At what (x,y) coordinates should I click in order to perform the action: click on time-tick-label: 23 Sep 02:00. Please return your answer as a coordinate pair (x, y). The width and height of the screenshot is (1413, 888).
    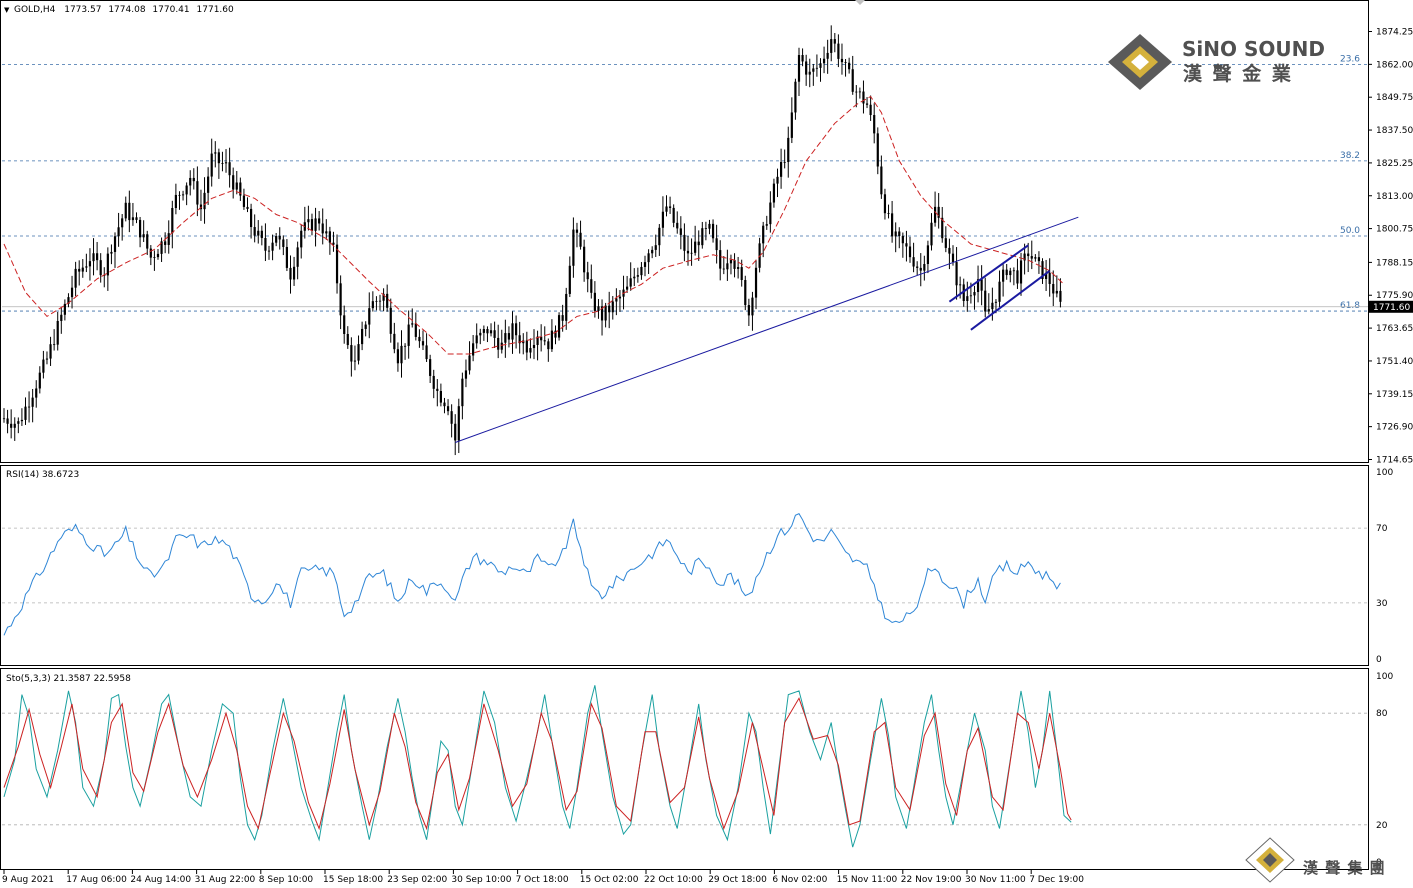
    Looking at the image, I should click on (417, 880).